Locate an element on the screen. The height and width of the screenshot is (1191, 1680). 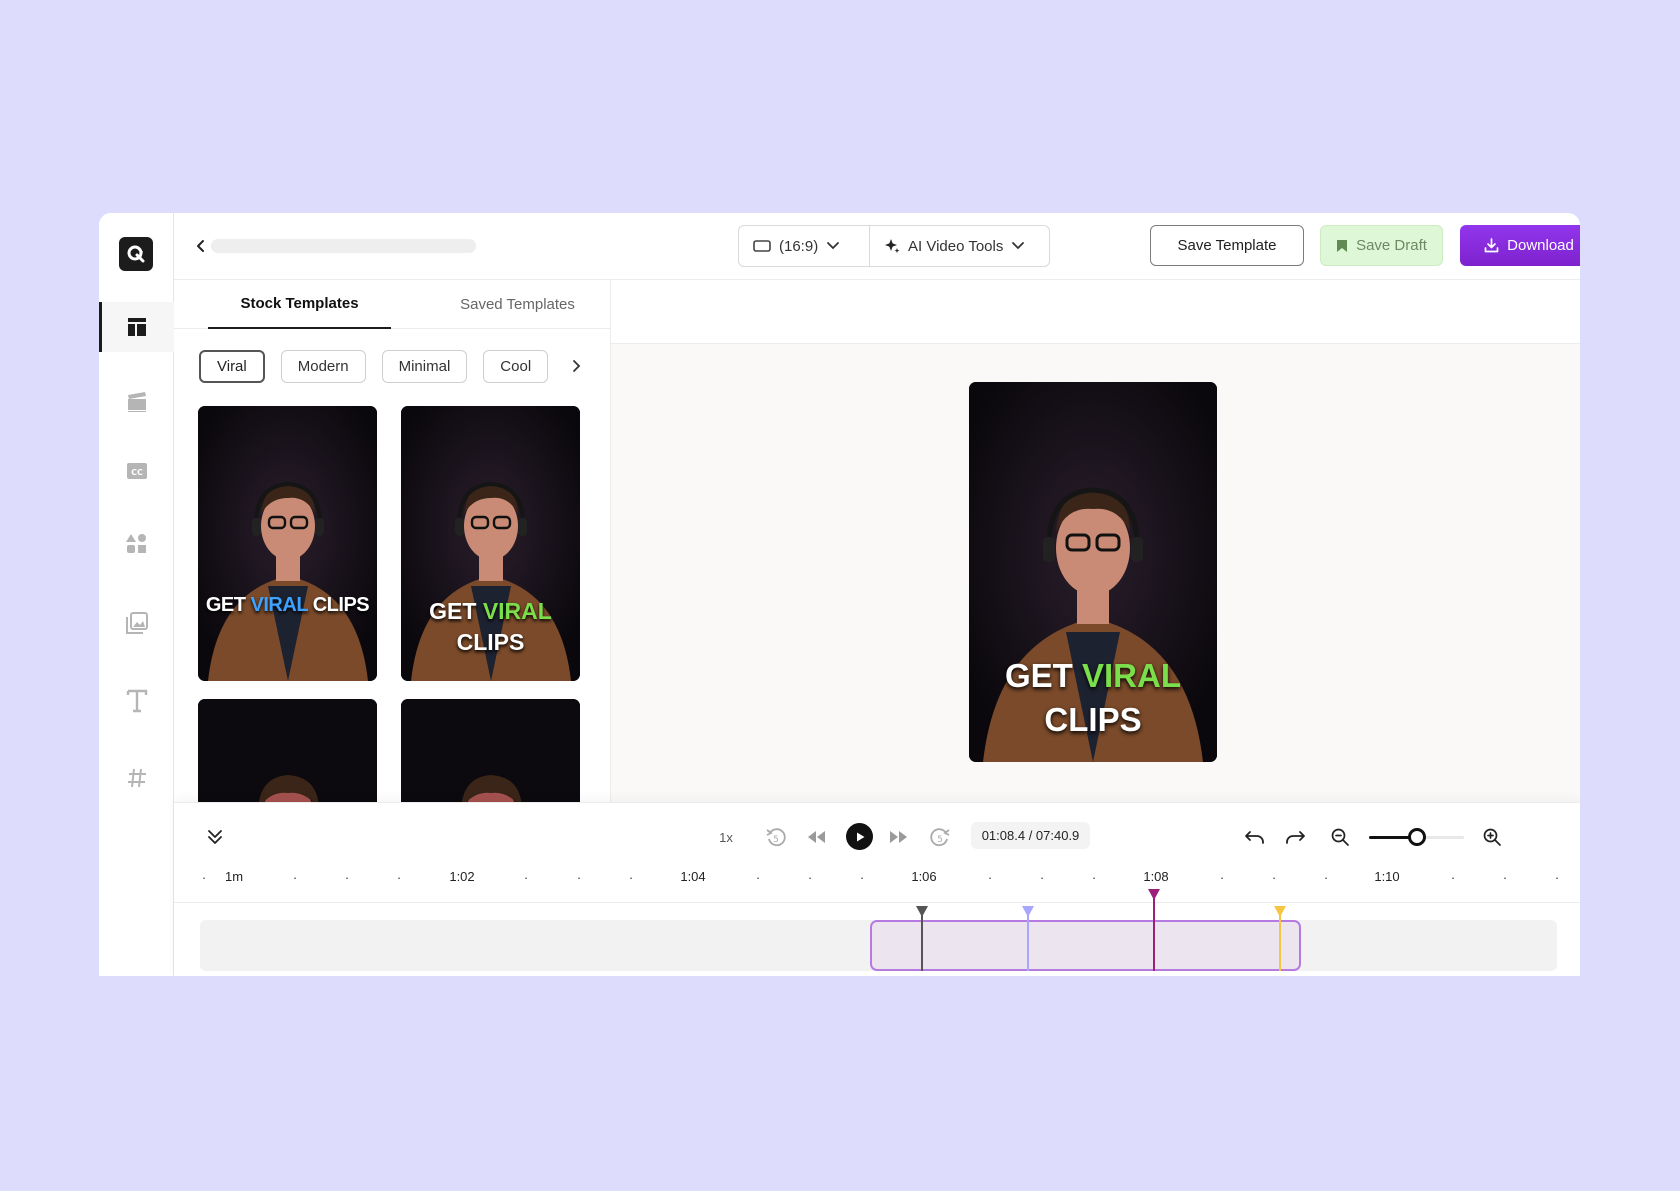
tab-stock-templates: Stock Templates is located at coordinates (299, 304).